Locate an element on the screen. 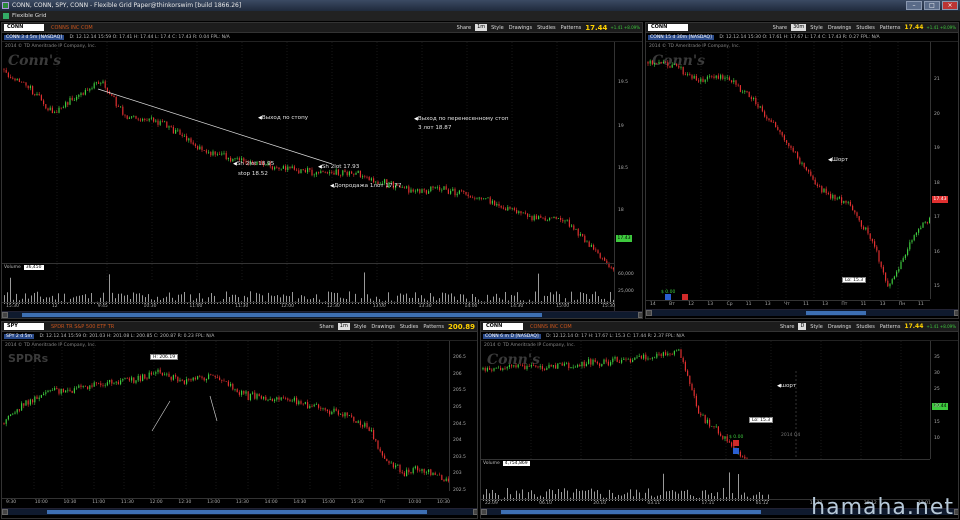  daily-price-chart is located at coordinates (705, 400).